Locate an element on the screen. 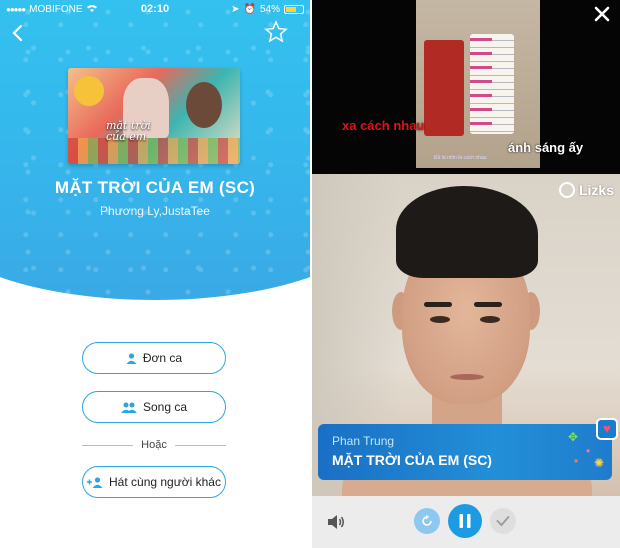 Image resolution: width=620 pixels, height=548 pixels. replay-icon is located at coordinates (427, 520).